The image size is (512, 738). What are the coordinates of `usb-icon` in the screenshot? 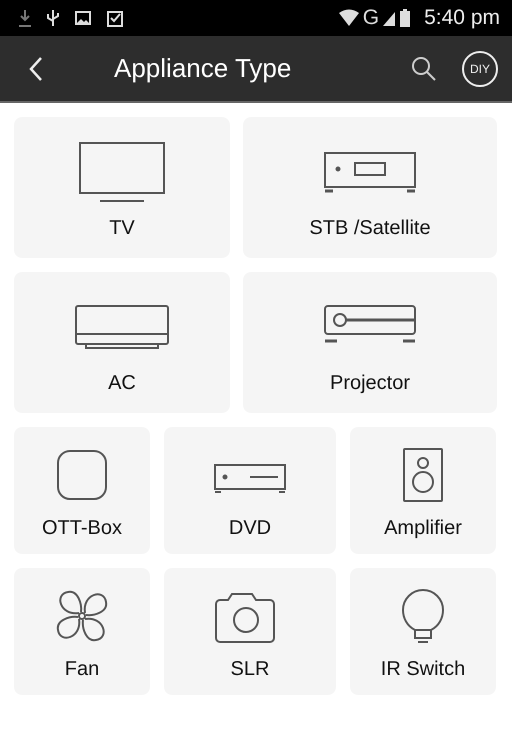 It's located at (53, 18).